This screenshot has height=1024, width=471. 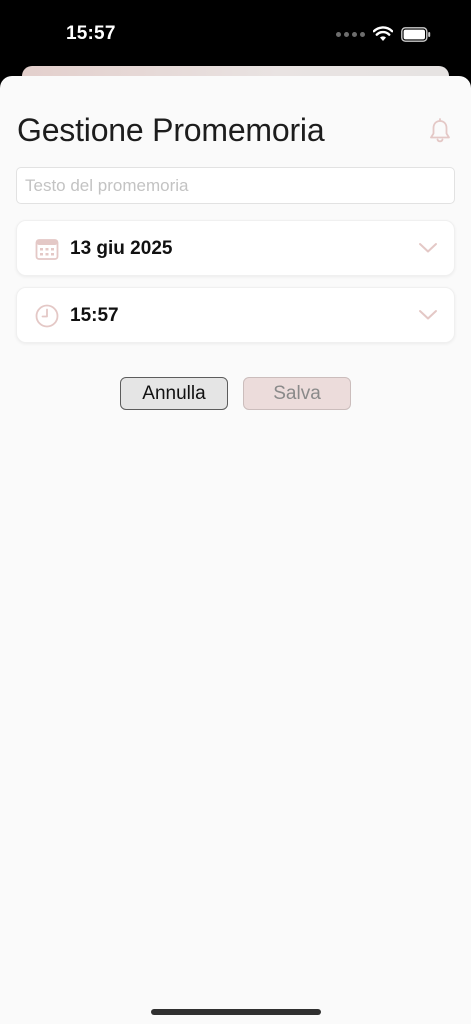 What do you see at coordinates (121, 248) in the screenshot?
I see `date-value: 13 giu 2025` at bounding box center [121, 248].